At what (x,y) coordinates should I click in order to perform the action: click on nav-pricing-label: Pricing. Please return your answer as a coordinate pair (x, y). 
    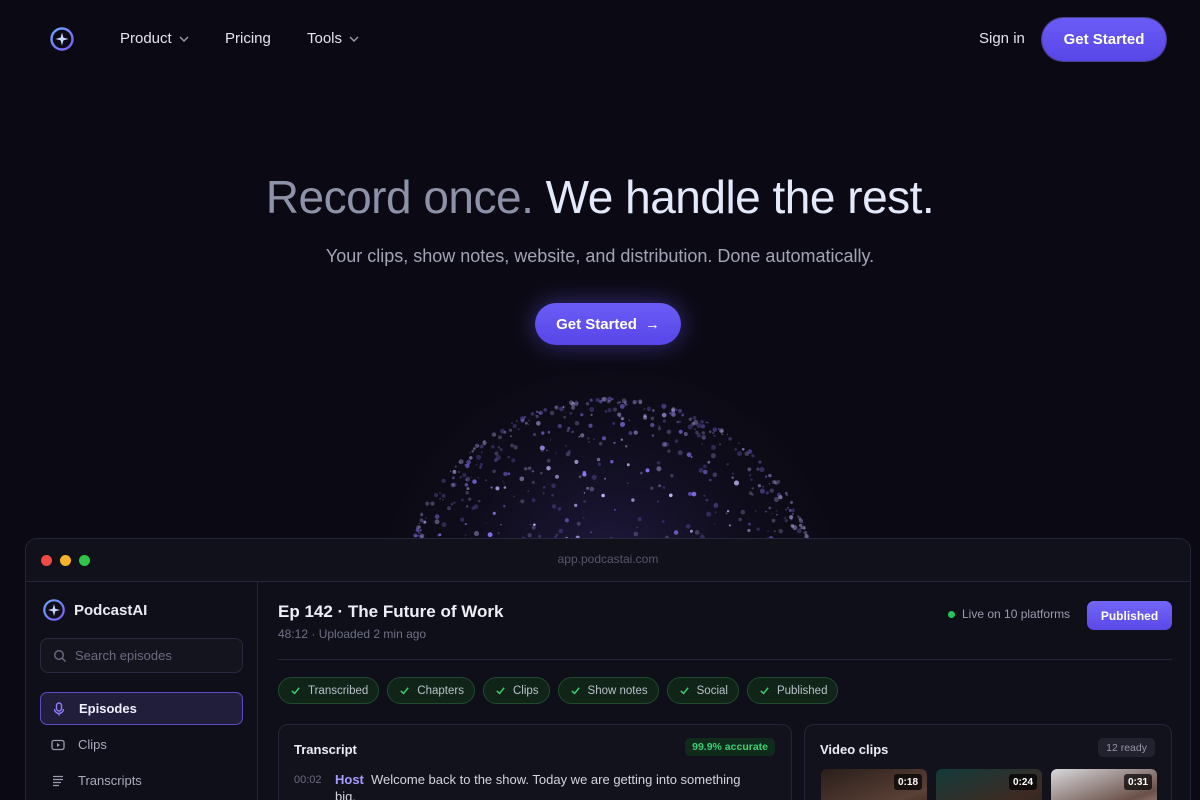
    Looking at the image, I should click on (248, 38).